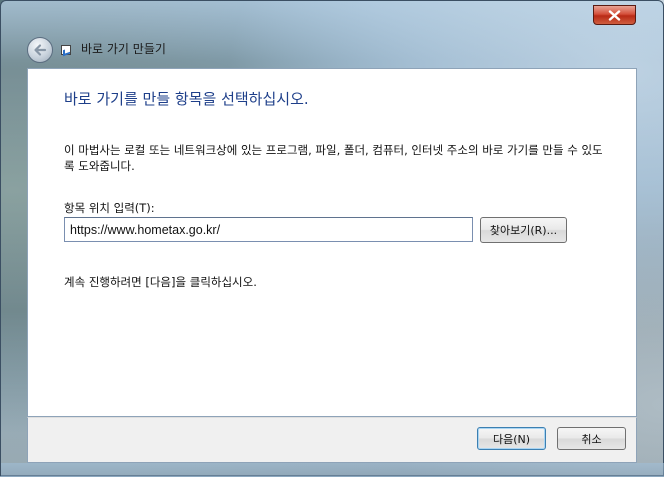  Describe the element at coordinates (332, 470) in the screenshot. I see `window-bottom-frame` at that location.